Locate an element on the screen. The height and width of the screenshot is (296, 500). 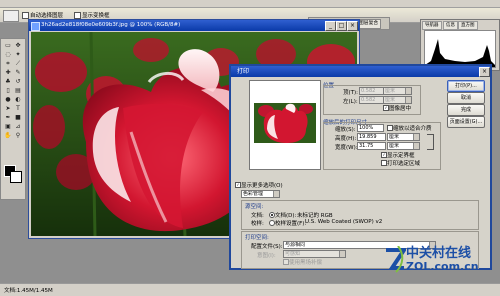
tab-histogram: 直方图 is located at coordinates (468, 25).